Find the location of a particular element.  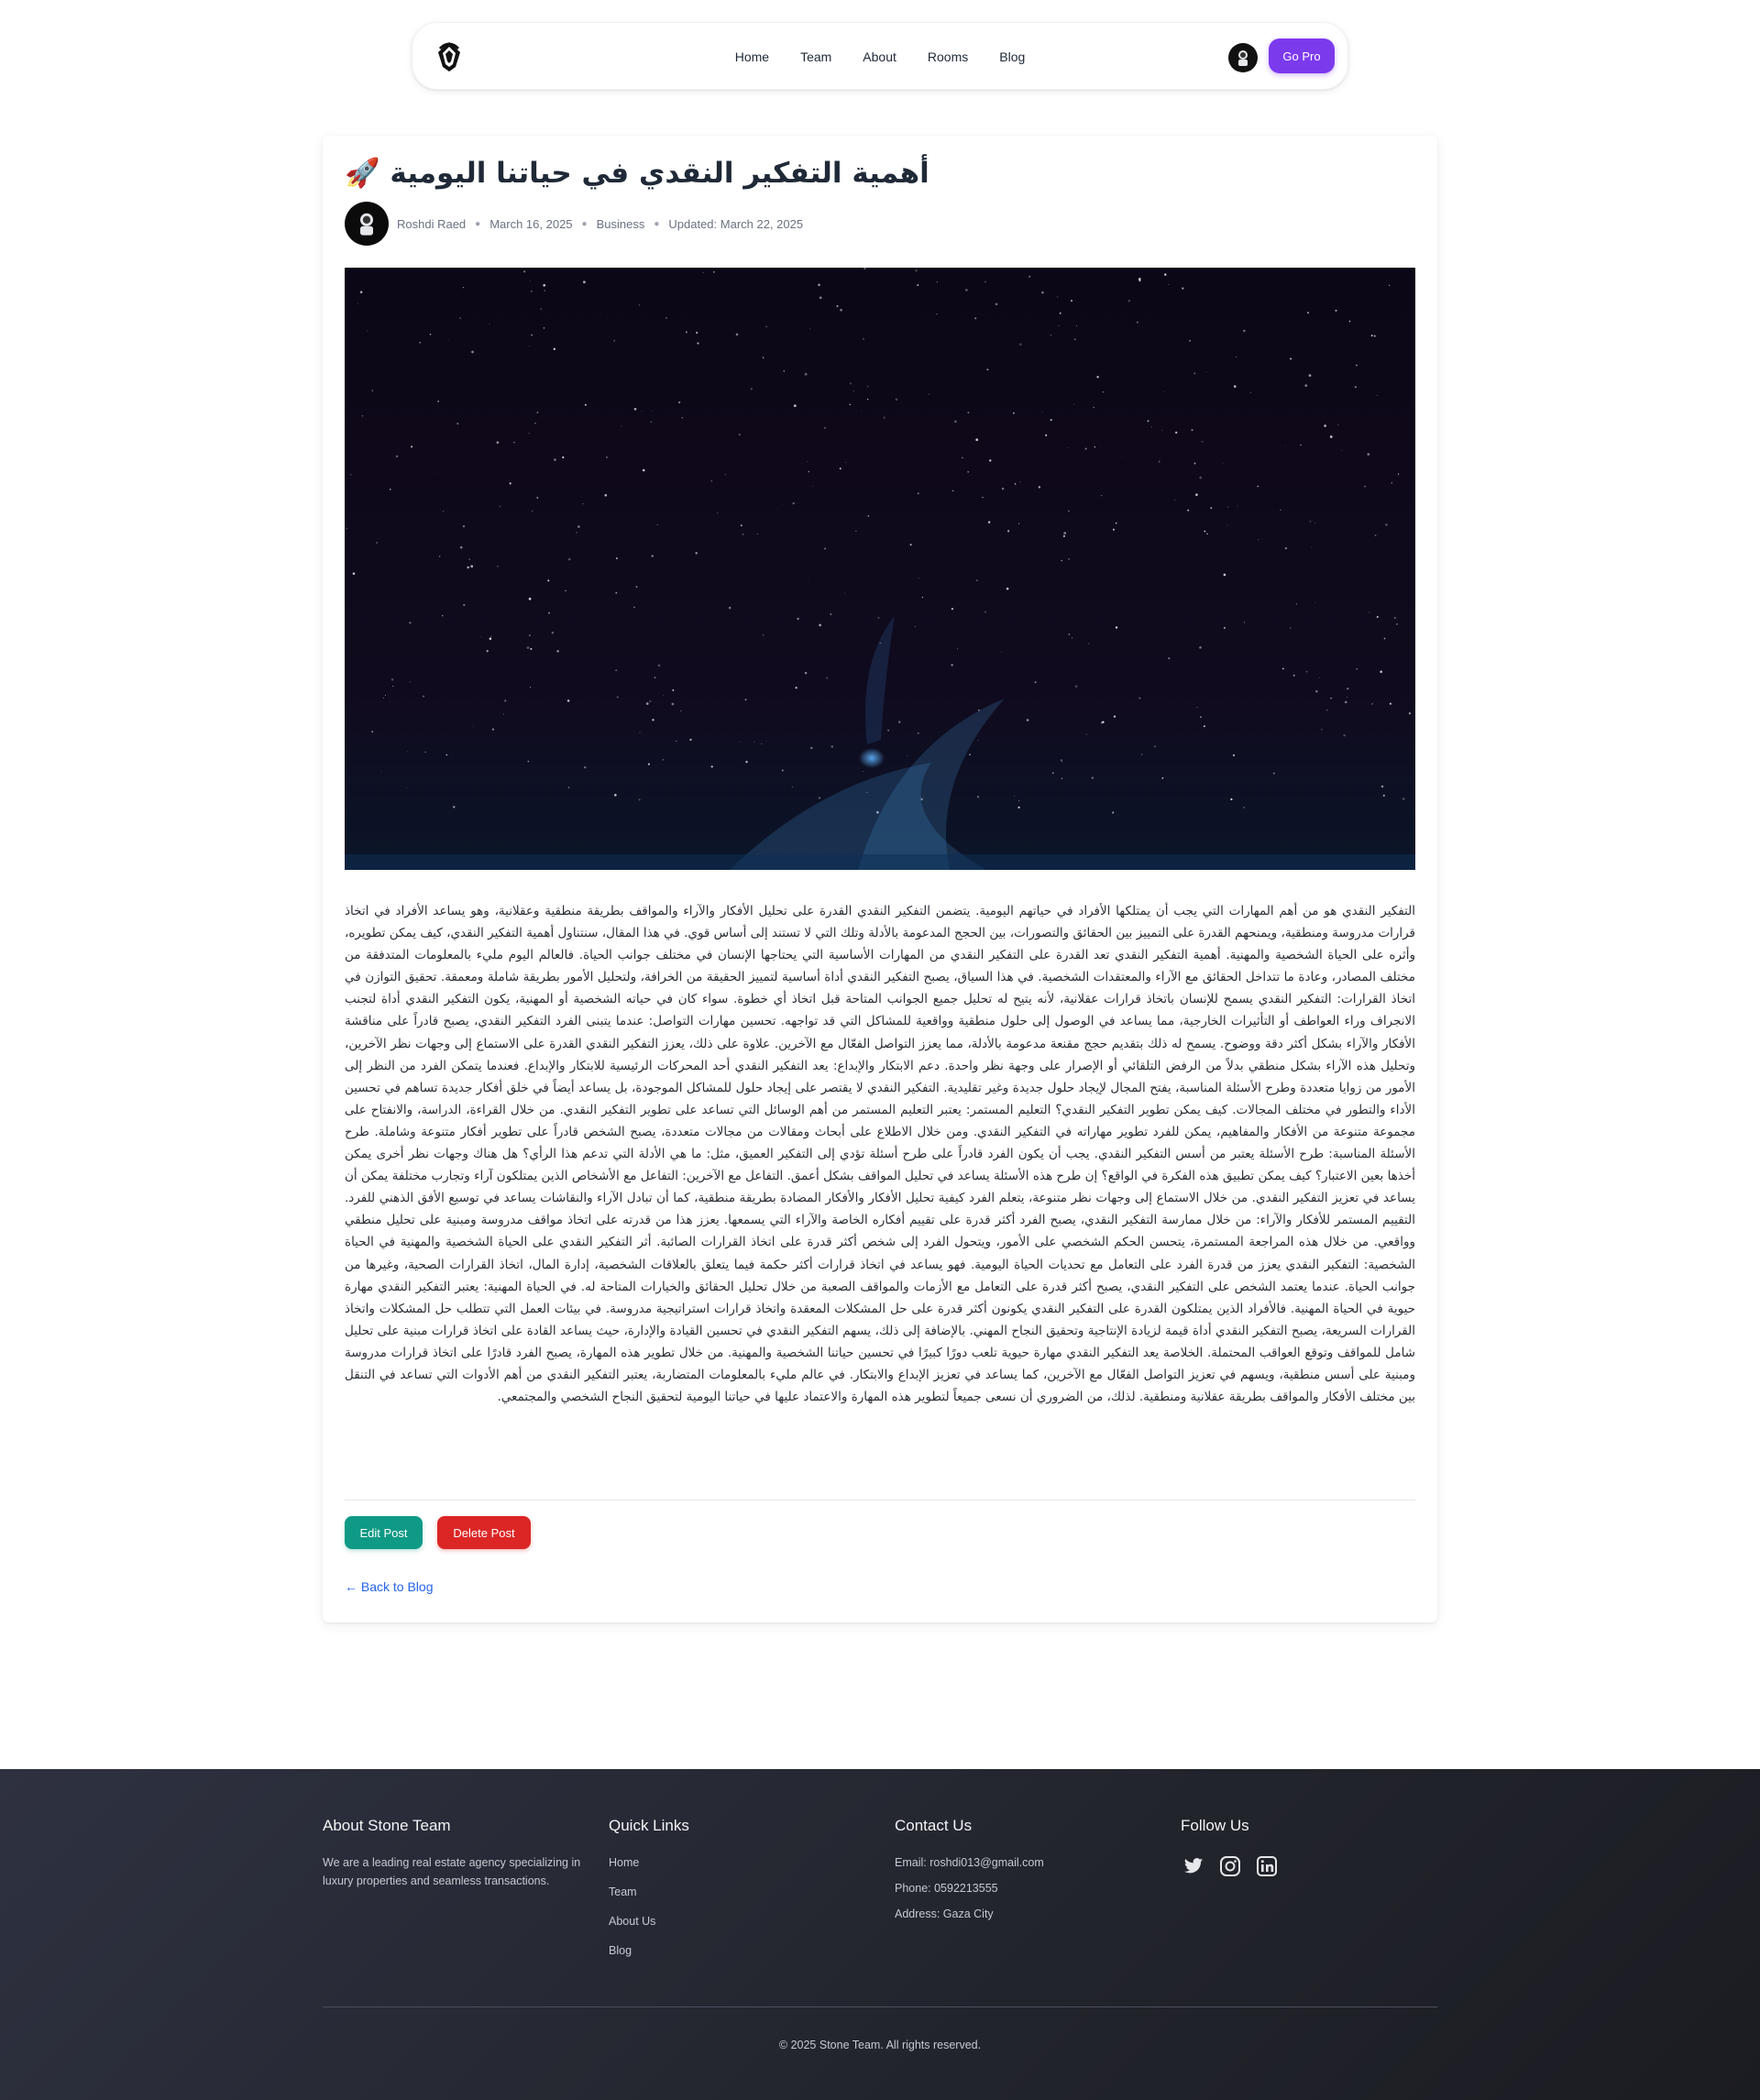

post-category: Business is located at coordinates (621, 224).